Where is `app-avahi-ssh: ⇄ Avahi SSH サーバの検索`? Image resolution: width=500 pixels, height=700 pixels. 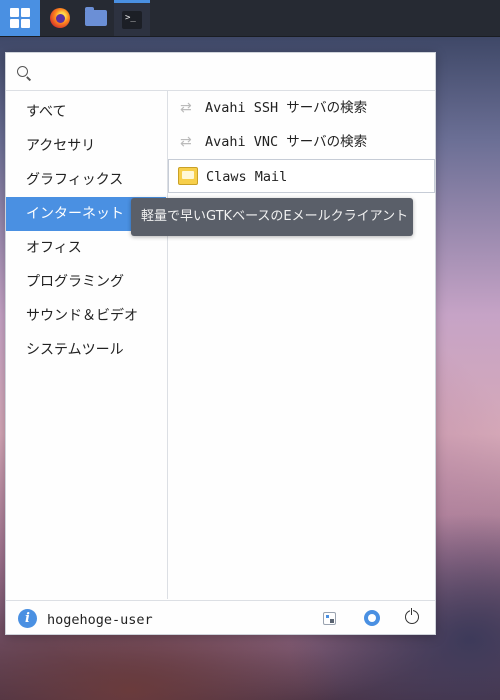 app-avahi-ssh: ⇄ Avahi SSH サーバの検索 is located at coordinates (301, 108).